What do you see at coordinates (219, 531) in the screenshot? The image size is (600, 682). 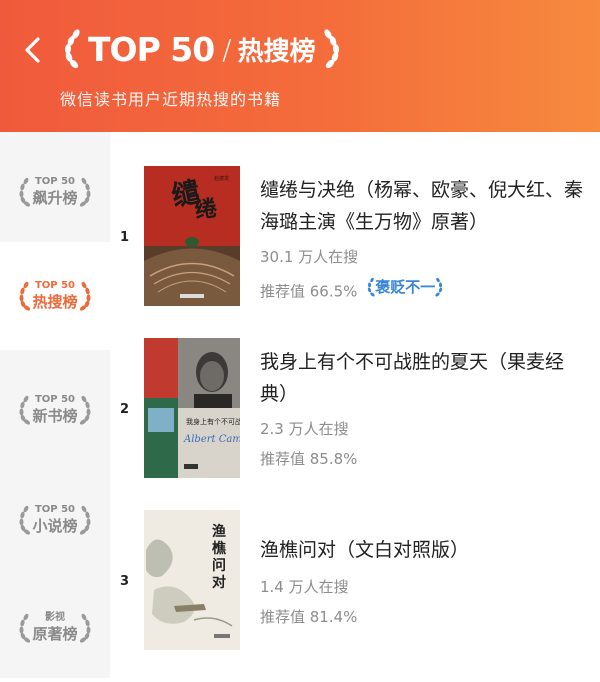 I see `svg-text: 渔` at bounding box center [219, 531].